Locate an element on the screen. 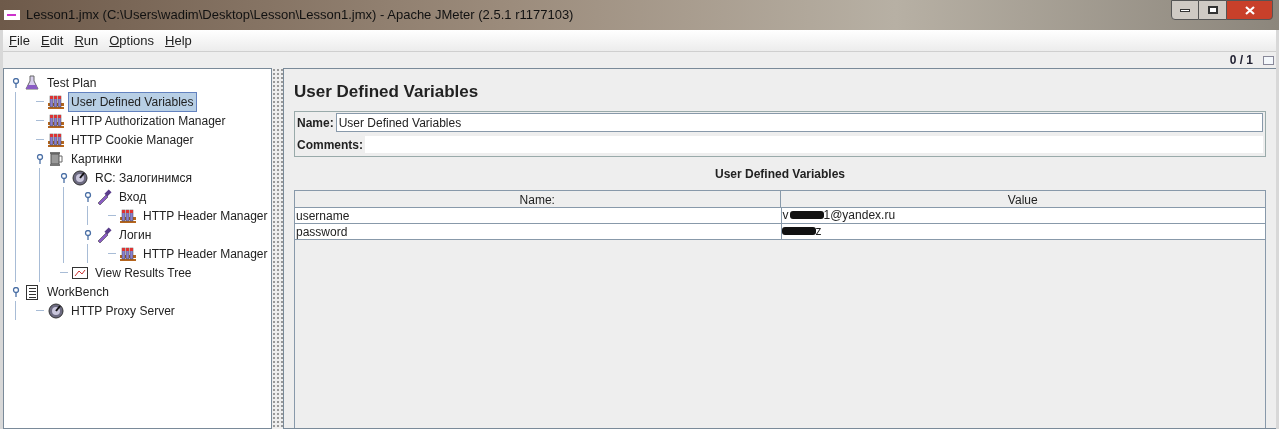 The image size is (1279, 429). name-label: Name: is located at coordinates (315, 123).